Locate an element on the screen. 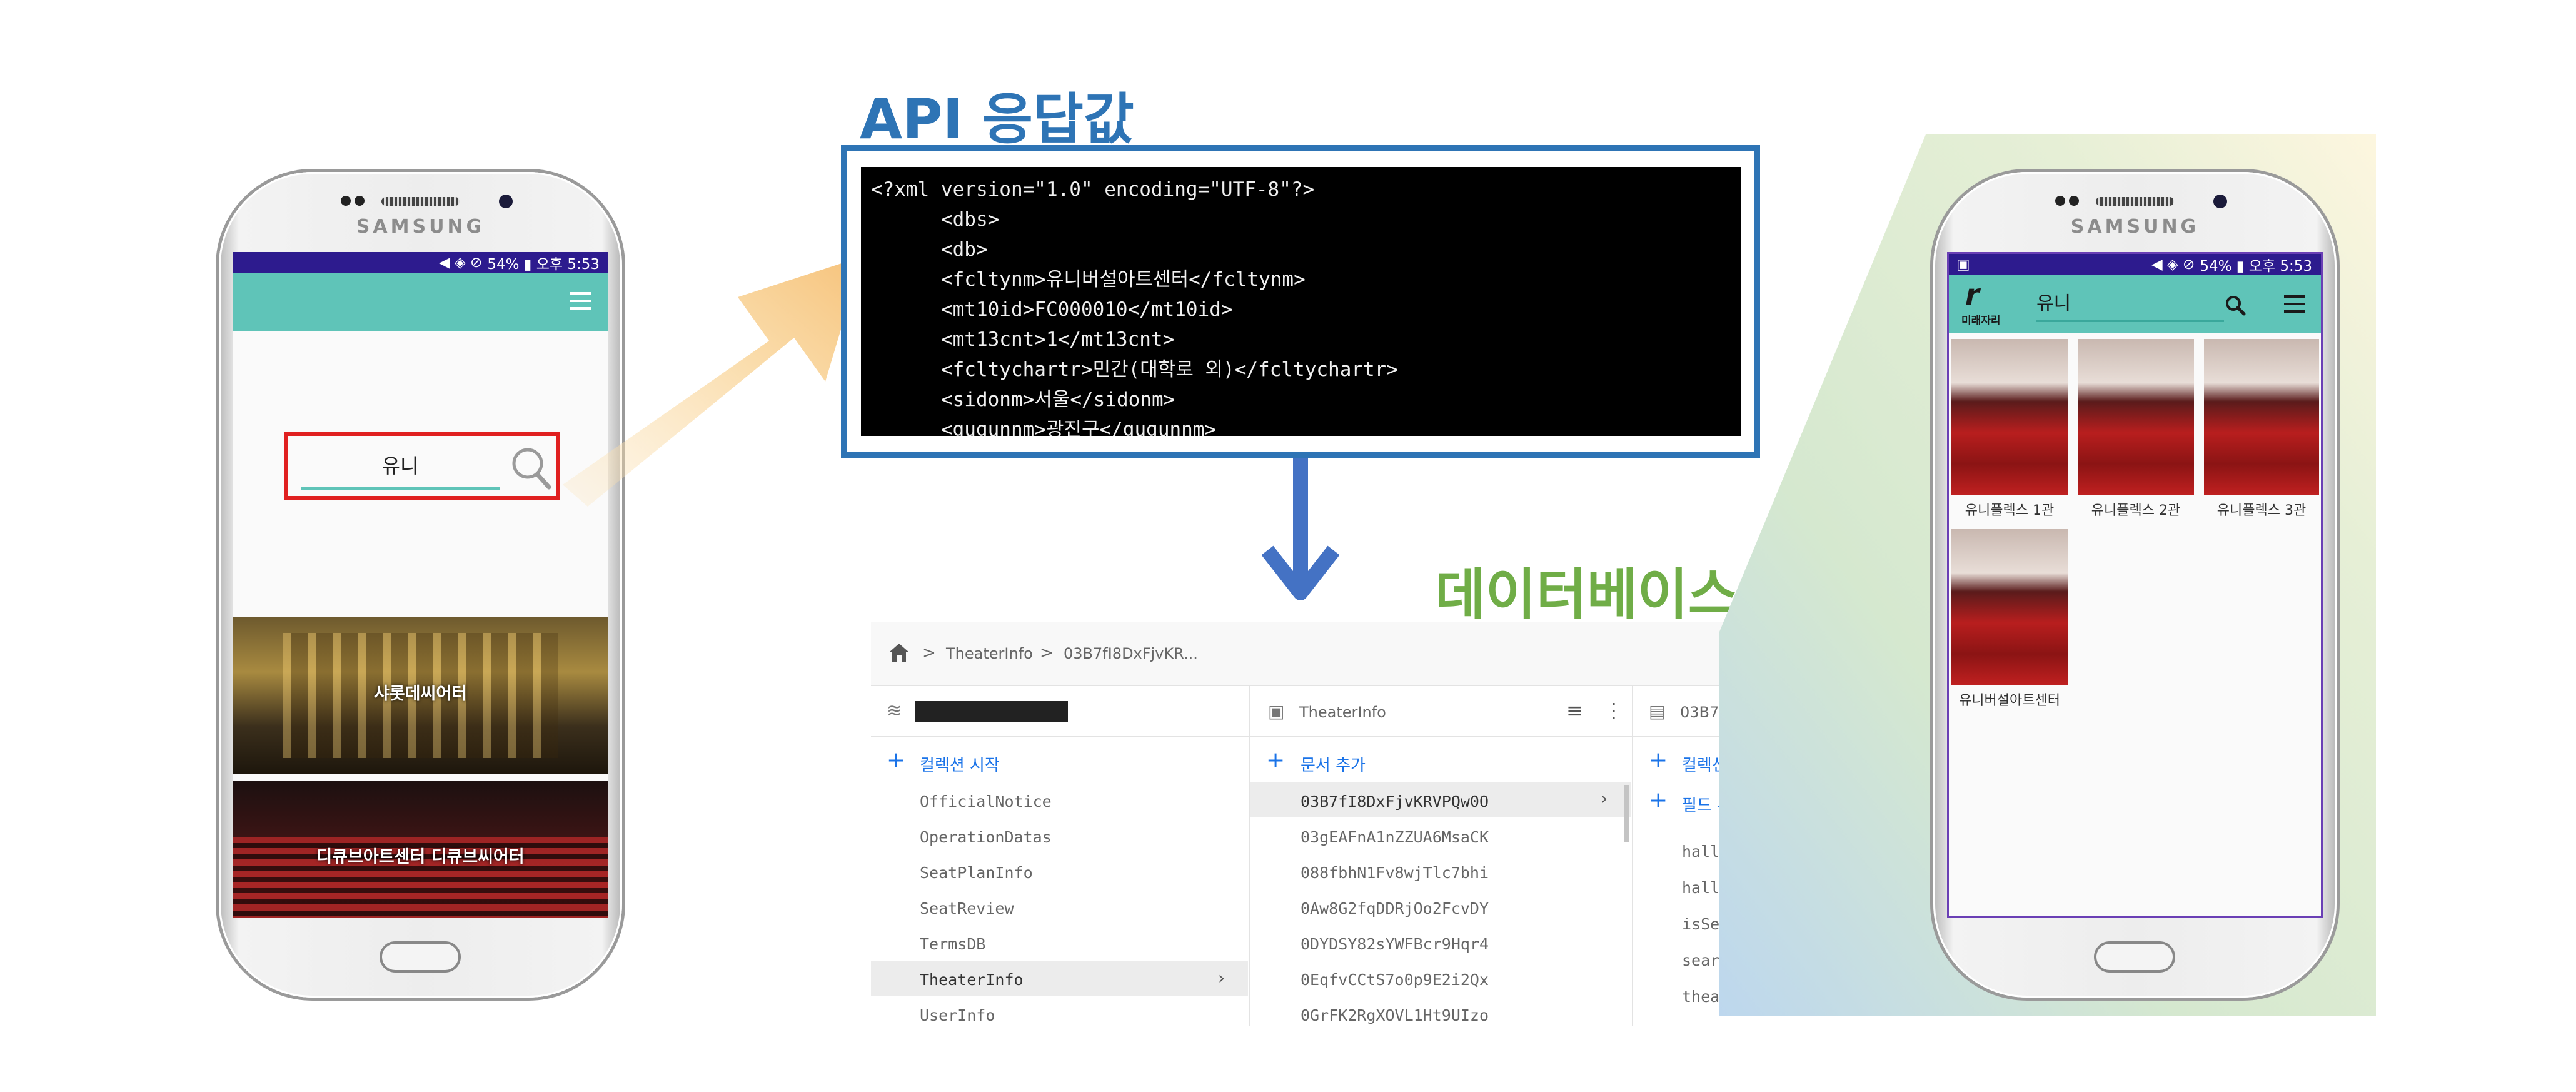  document-icon: ▤ is located at coordinates (1657, 712).